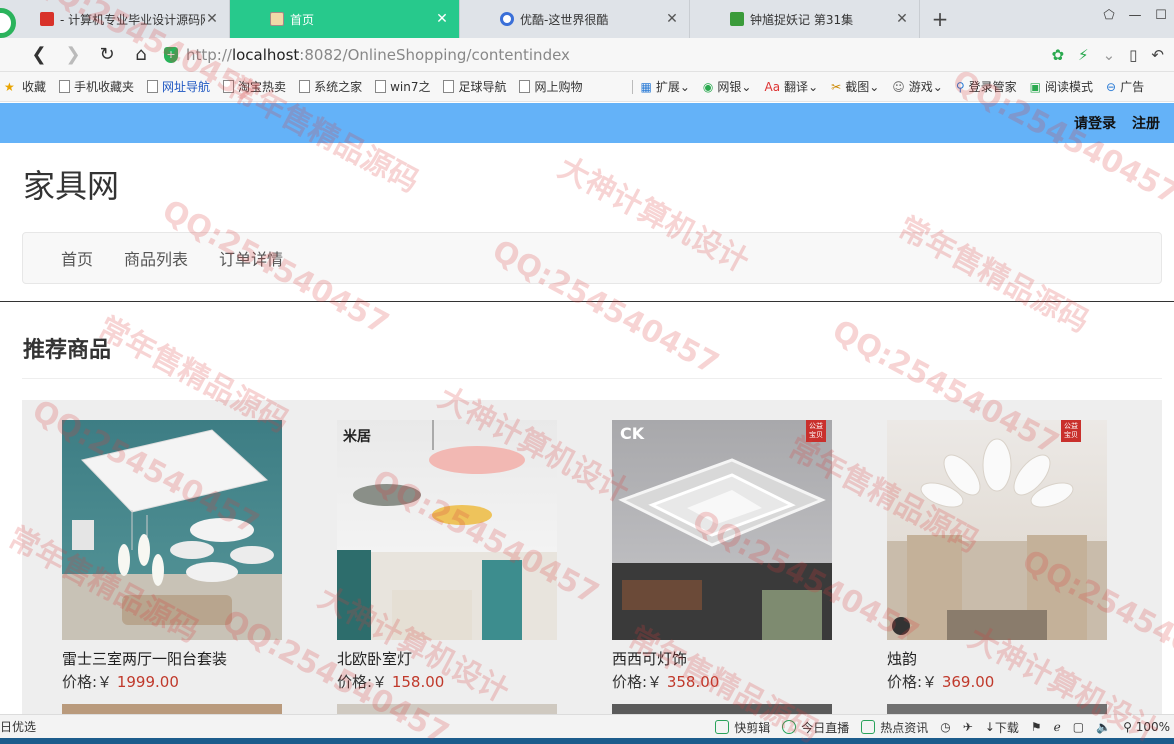 The image size is (1174, 744). I want to click on nav-right-tools: ✿ ⚡ ⌄ ▯ ↶, so click(1107, 55).